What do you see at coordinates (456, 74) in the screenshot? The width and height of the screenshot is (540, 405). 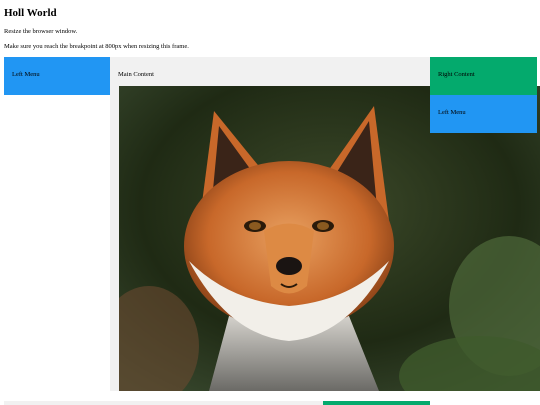 I see `right-content-label: Right Content` at bounding box center [456, 74].